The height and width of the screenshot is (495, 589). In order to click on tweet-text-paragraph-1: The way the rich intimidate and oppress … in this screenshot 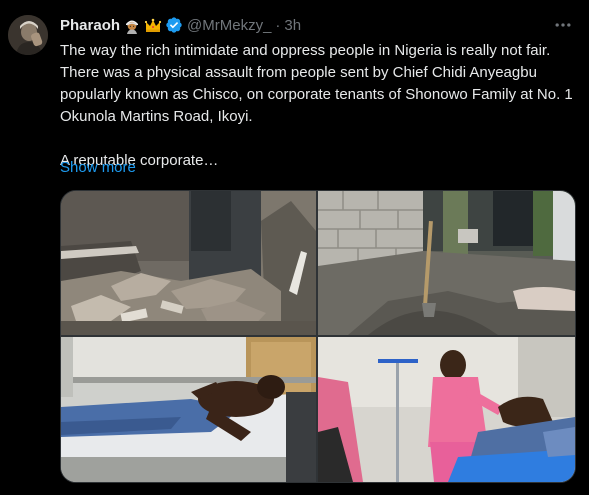, I will do `click(316, 83)`.